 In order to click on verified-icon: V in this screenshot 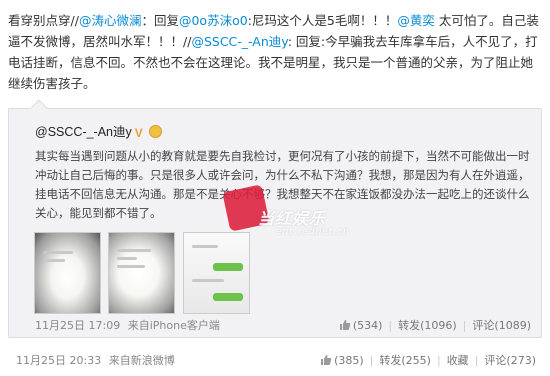, I will do `click(138, 133)`.